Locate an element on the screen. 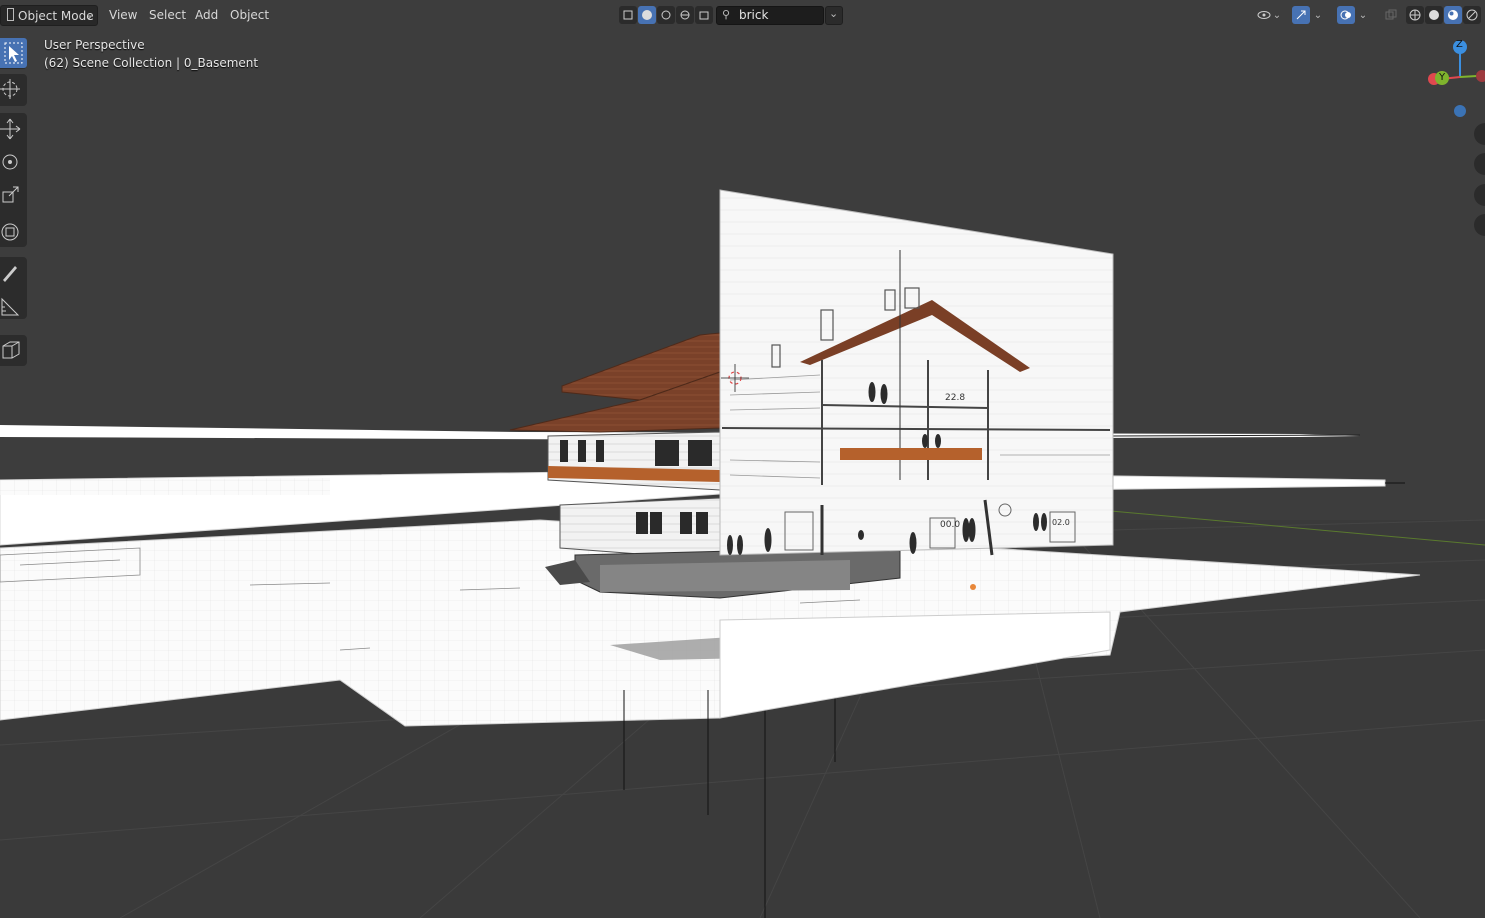 This screenshot has width=1485, height=918. image-filter-icon is located at coordinates (704, 15).